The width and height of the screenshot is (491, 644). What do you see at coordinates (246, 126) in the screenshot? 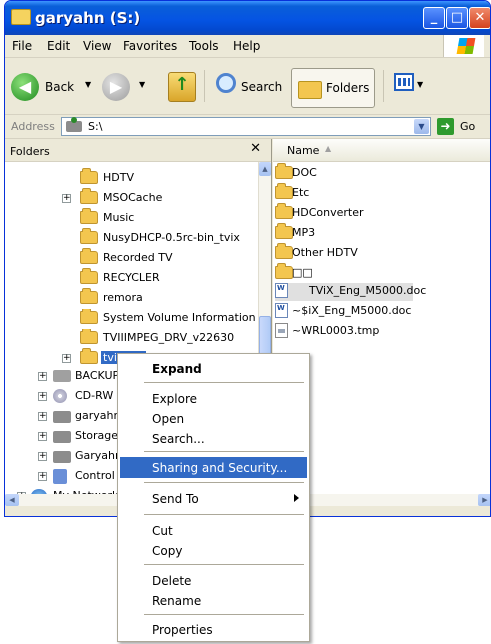
I see `address-input: S:\ ▼` at bounding box center [246, 126].